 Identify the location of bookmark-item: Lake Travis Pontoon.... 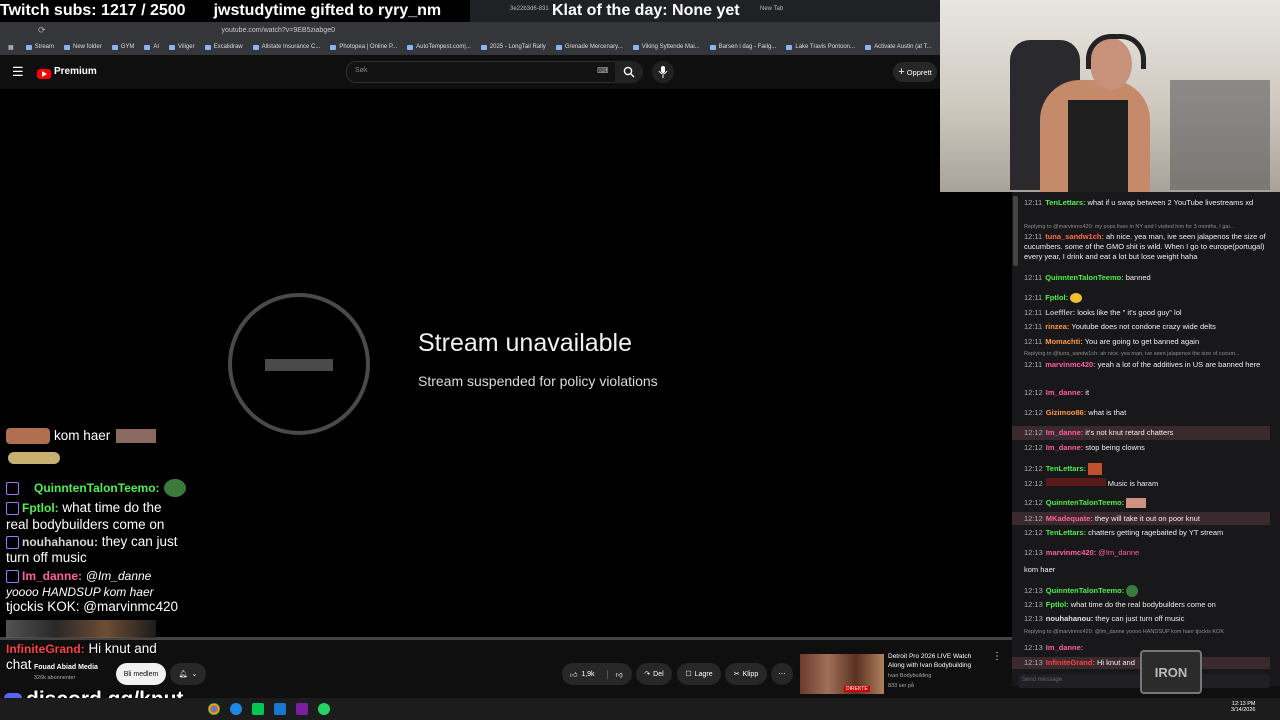
(820, 47).